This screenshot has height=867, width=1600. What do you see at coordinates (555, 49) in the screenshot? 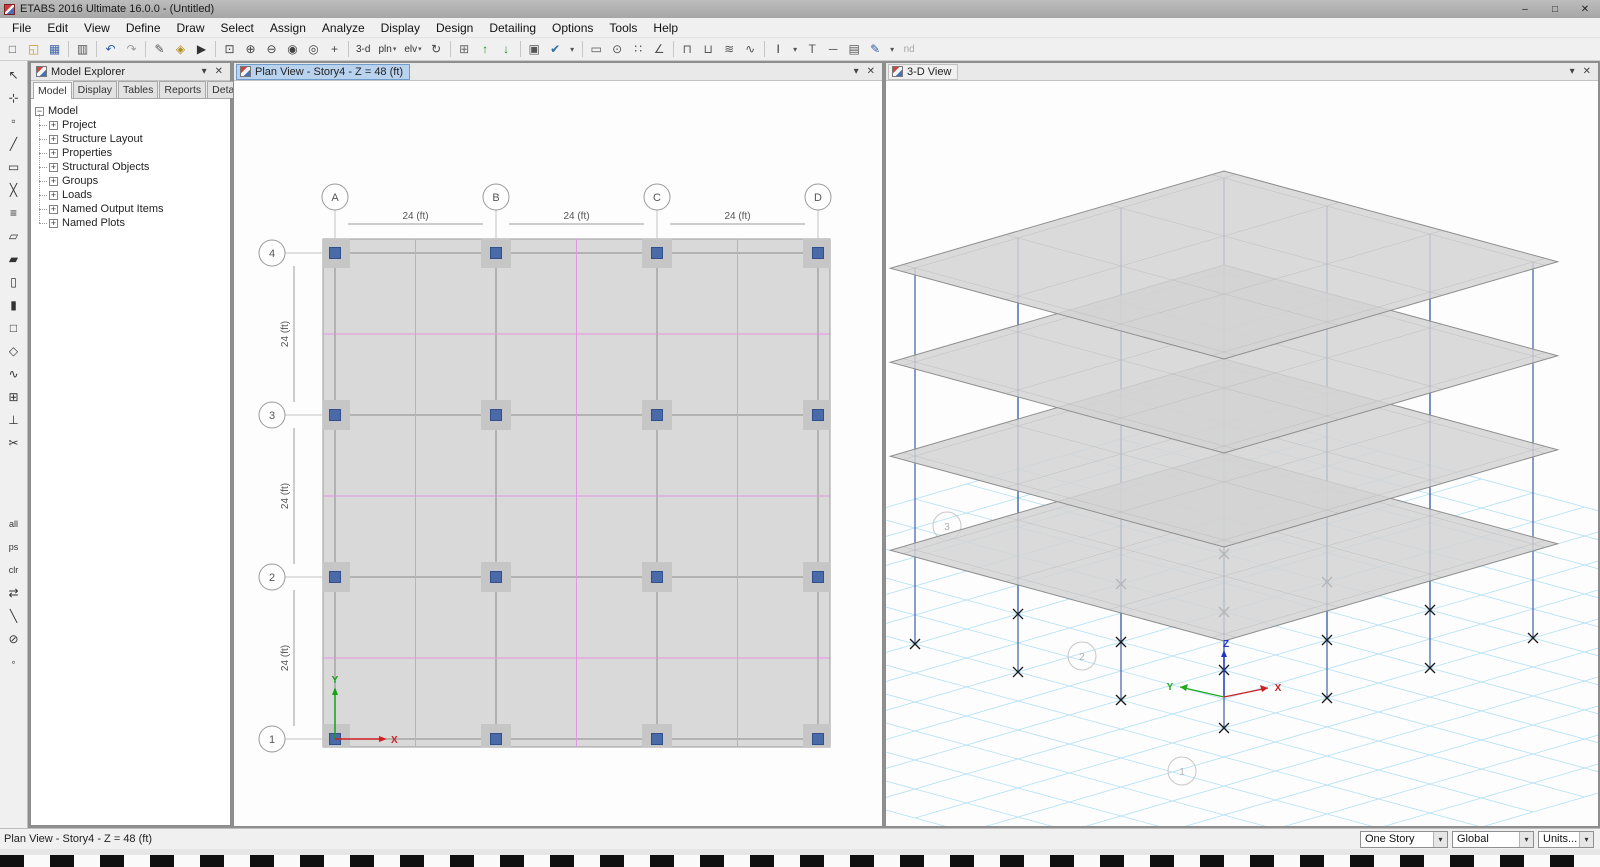
I see `set-display-options-button: ✔` at bounding box center [555, 49].